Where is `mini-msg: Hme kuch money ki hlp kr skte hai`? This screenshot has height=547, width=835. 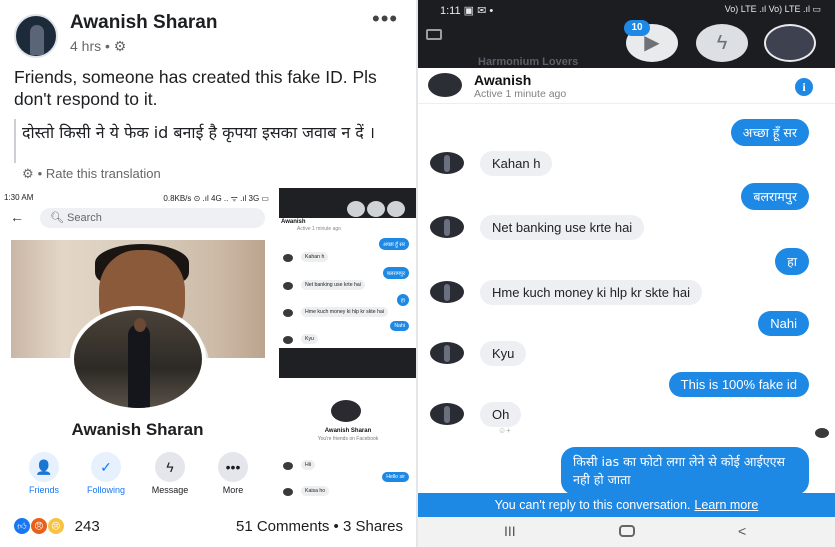 mini-msg: Hme kuch money ki hlp kr skte hai is located at coordinates (344, 312).